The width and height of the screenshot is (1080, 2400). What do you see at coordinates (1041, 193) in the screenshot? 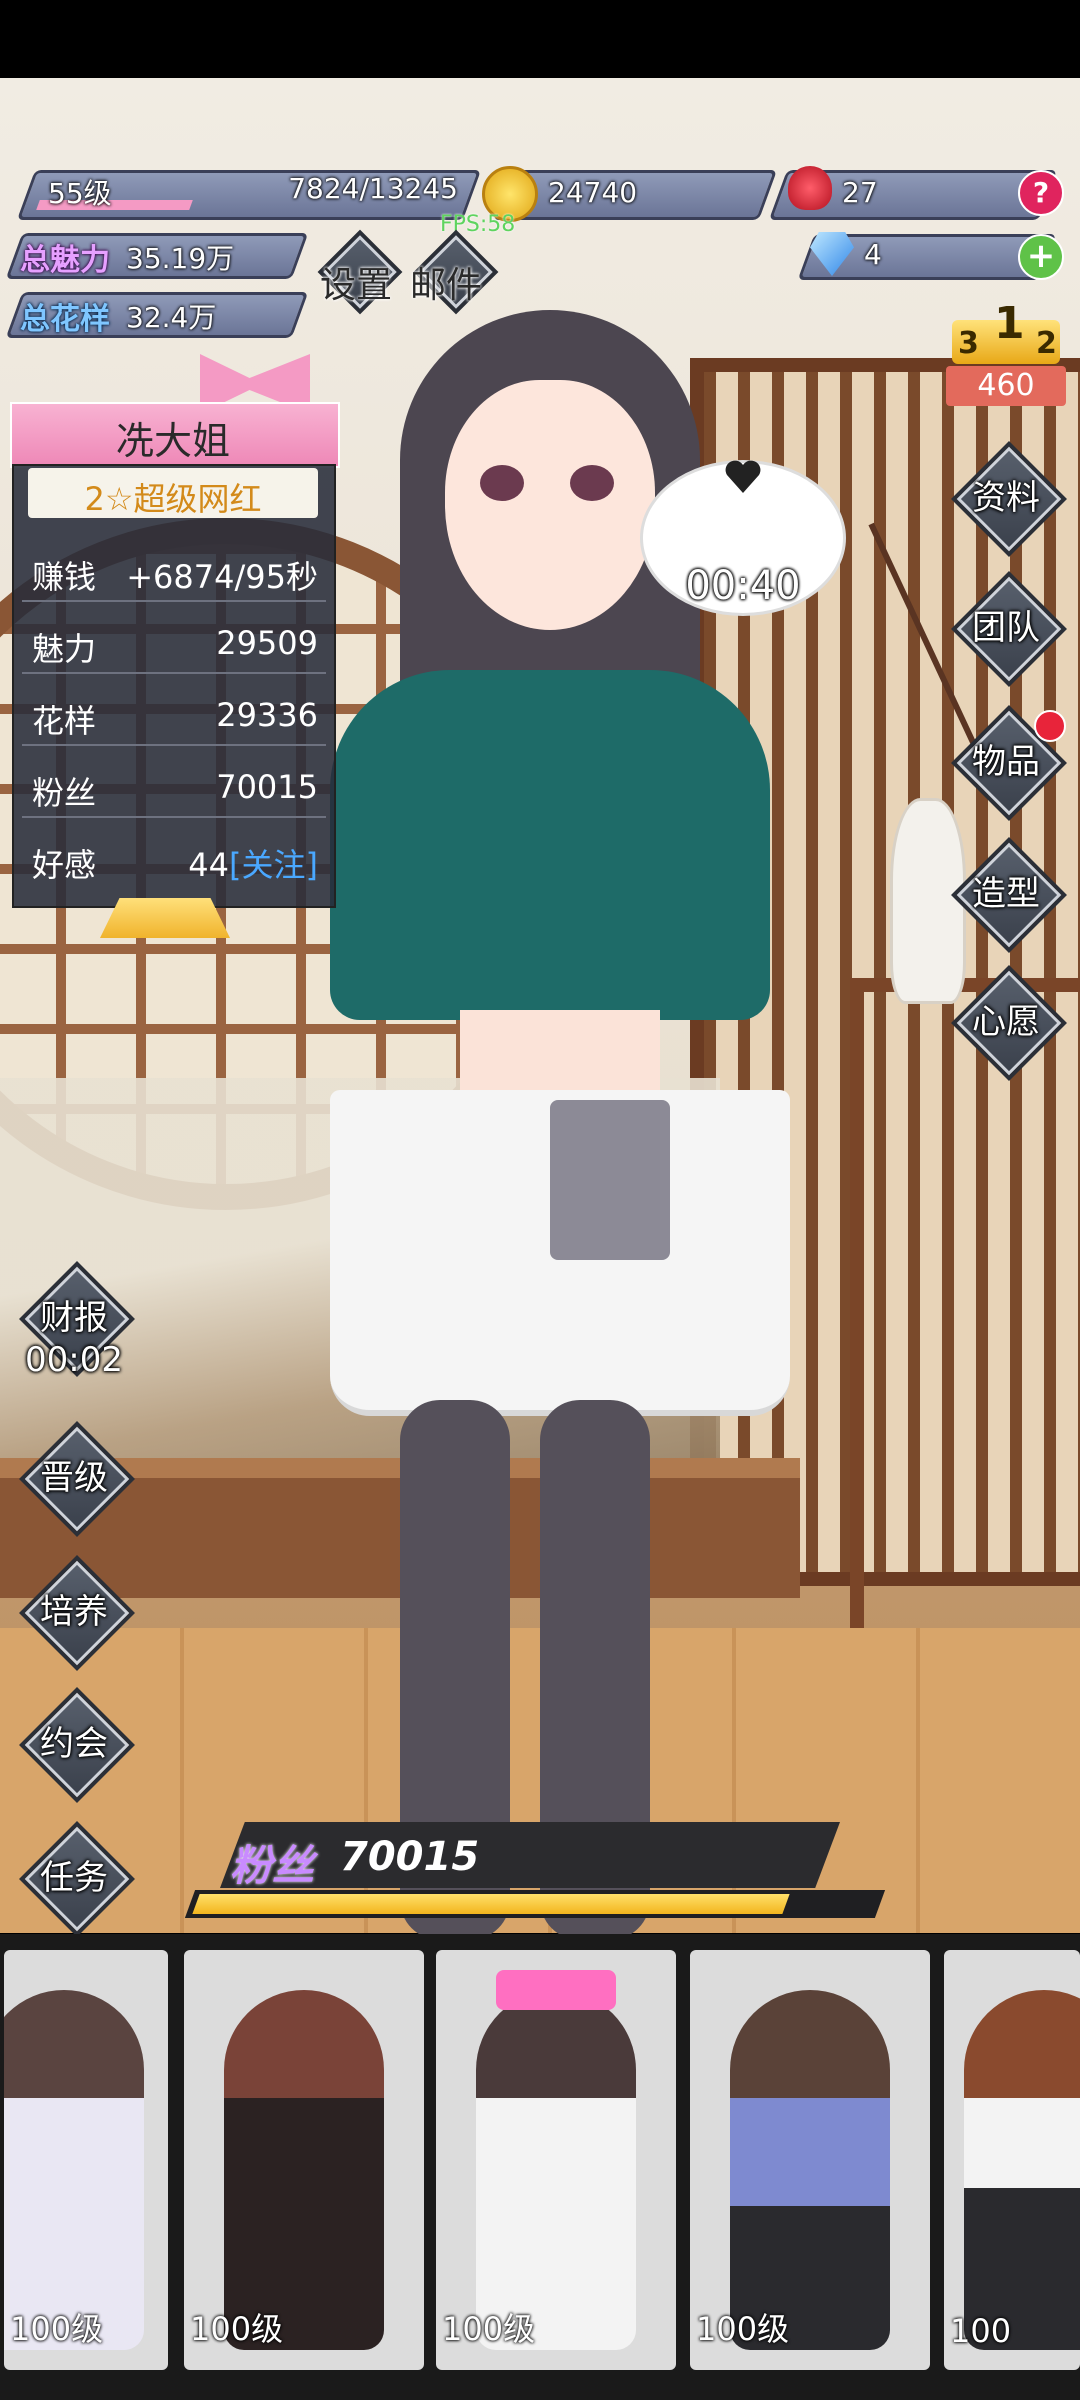
I see `help-icon: ?` at bounding box center [1041, 193].